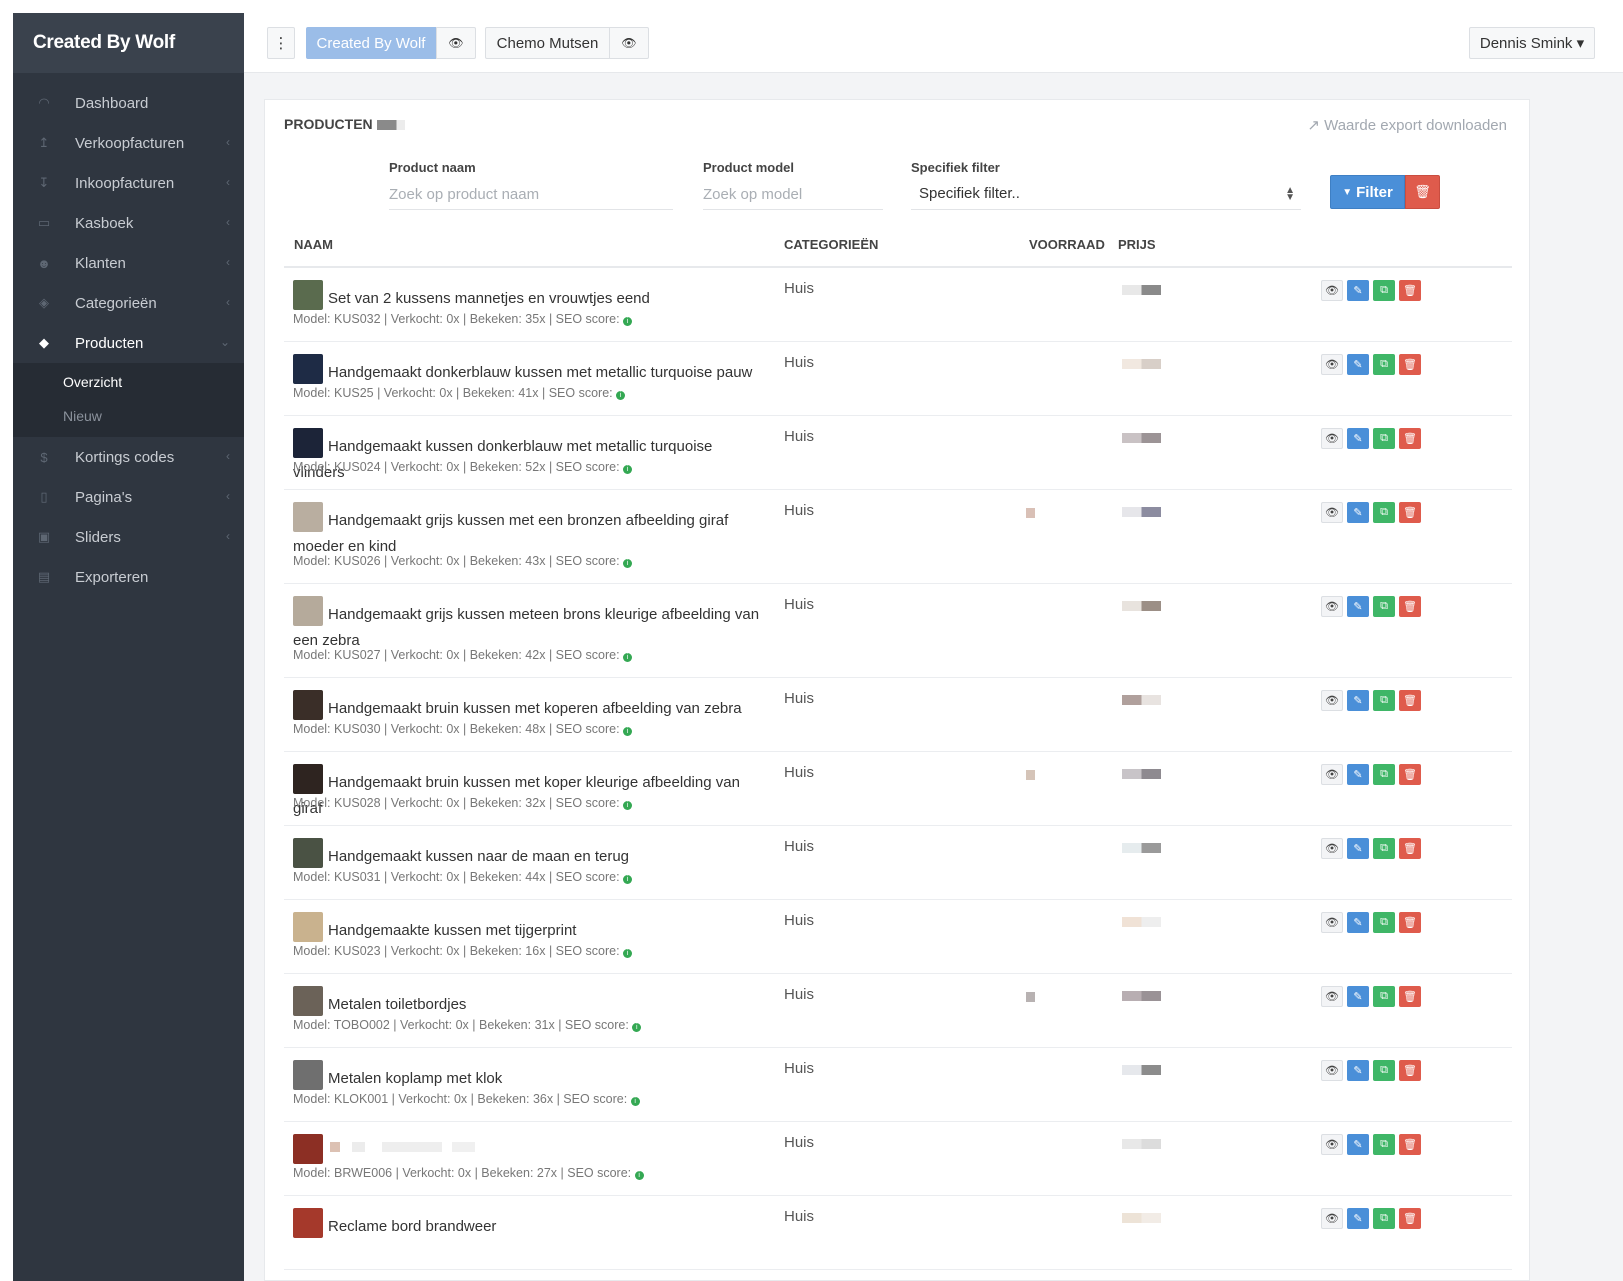 The image size is (1623, 1281). What do you see at coordinates (371, 43) in the screenshot?
I see `shop-switch-created-by-wolf: Created By Wolf` at bounding box center [371, 43].